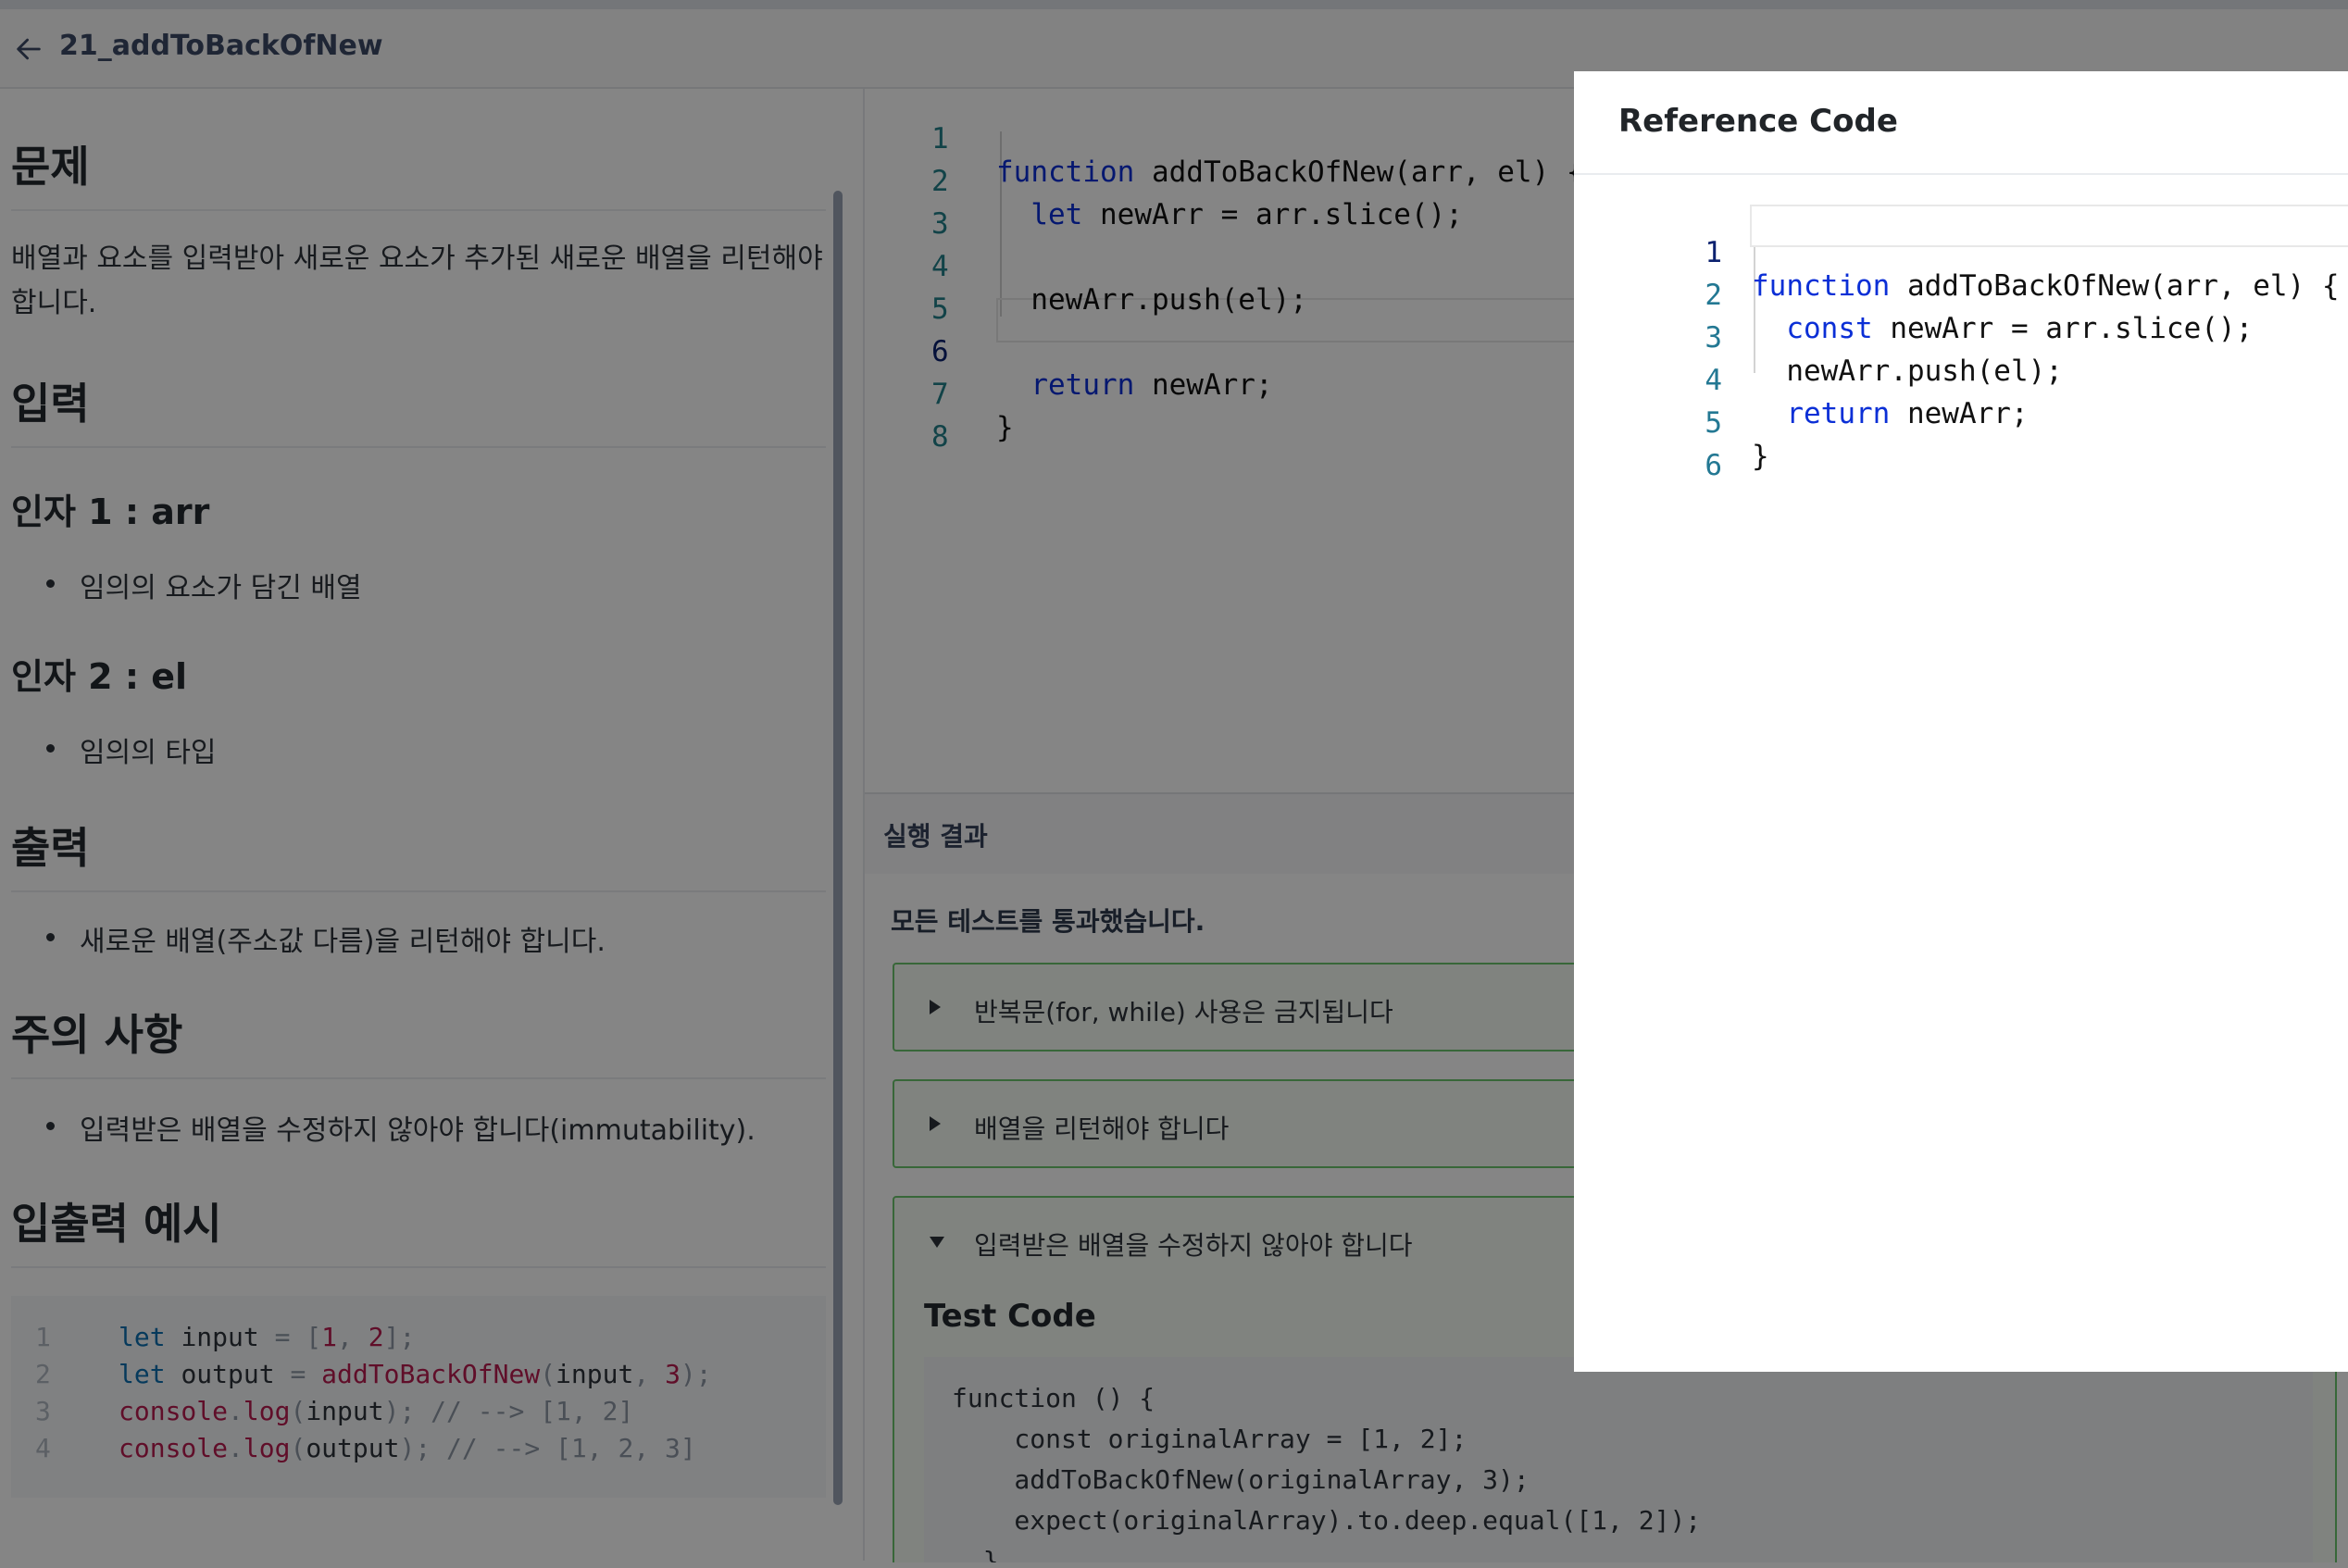  What do you see at coordinates (1907, 413) in the screenshot?
I see `reference-line-code: return newArr;` at bounding box center [1907, 413].